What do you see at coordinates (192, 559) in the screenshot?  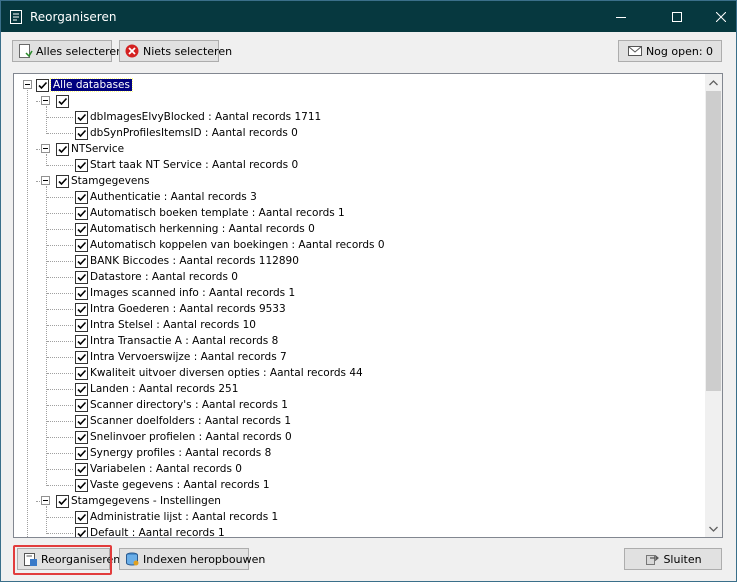 I see `rebuild-indexes-button: Indexen heropbouwen` at bounding box center [192, 559].